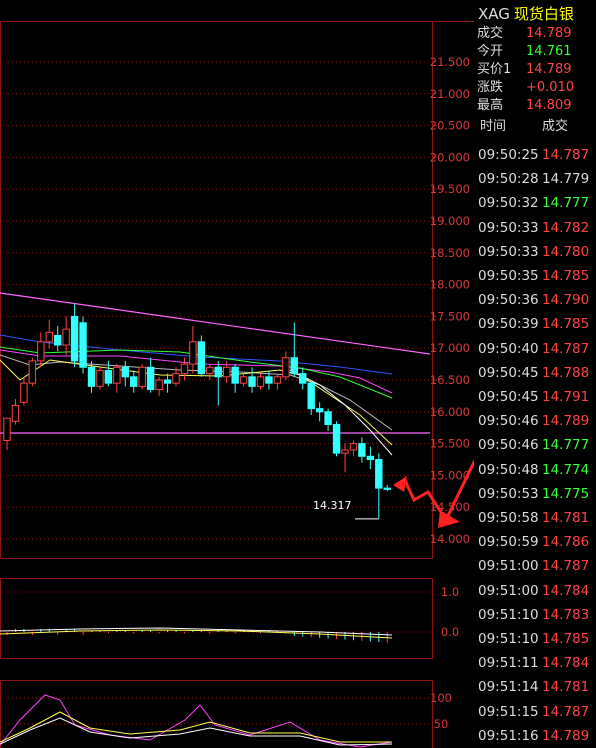 The height and width of the screenshot is (748, 596). Describe the element at coordinates (566, 372) in the screenshot. I see `tick-price: 14.788` at that location.